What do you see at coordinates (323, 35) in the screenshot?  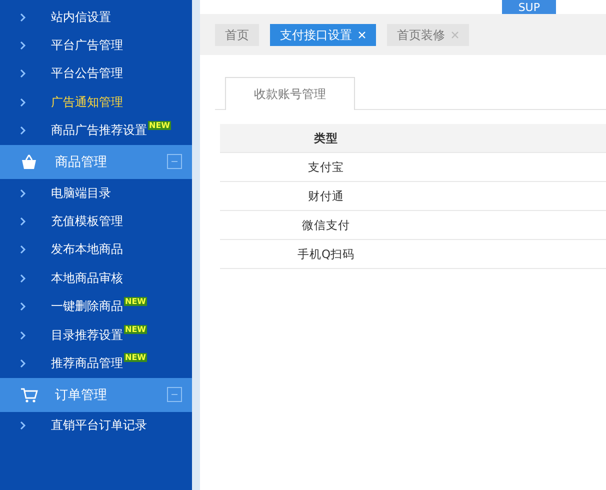 I see `page-tab: 支付接口设置` at bounding box center [323, 35].